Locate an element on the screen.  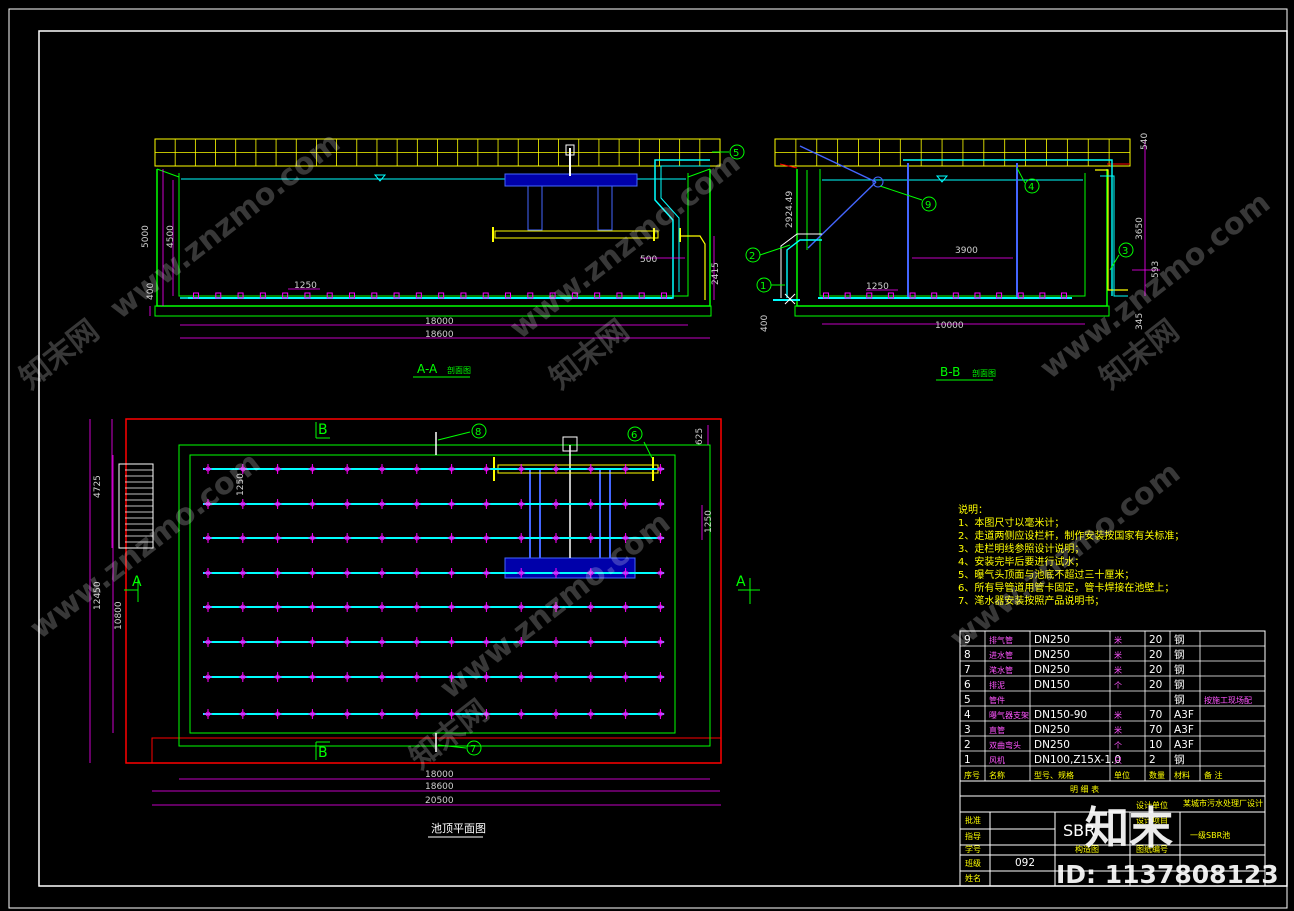
table-header: 材料 is located at coordinates (1182, 775).